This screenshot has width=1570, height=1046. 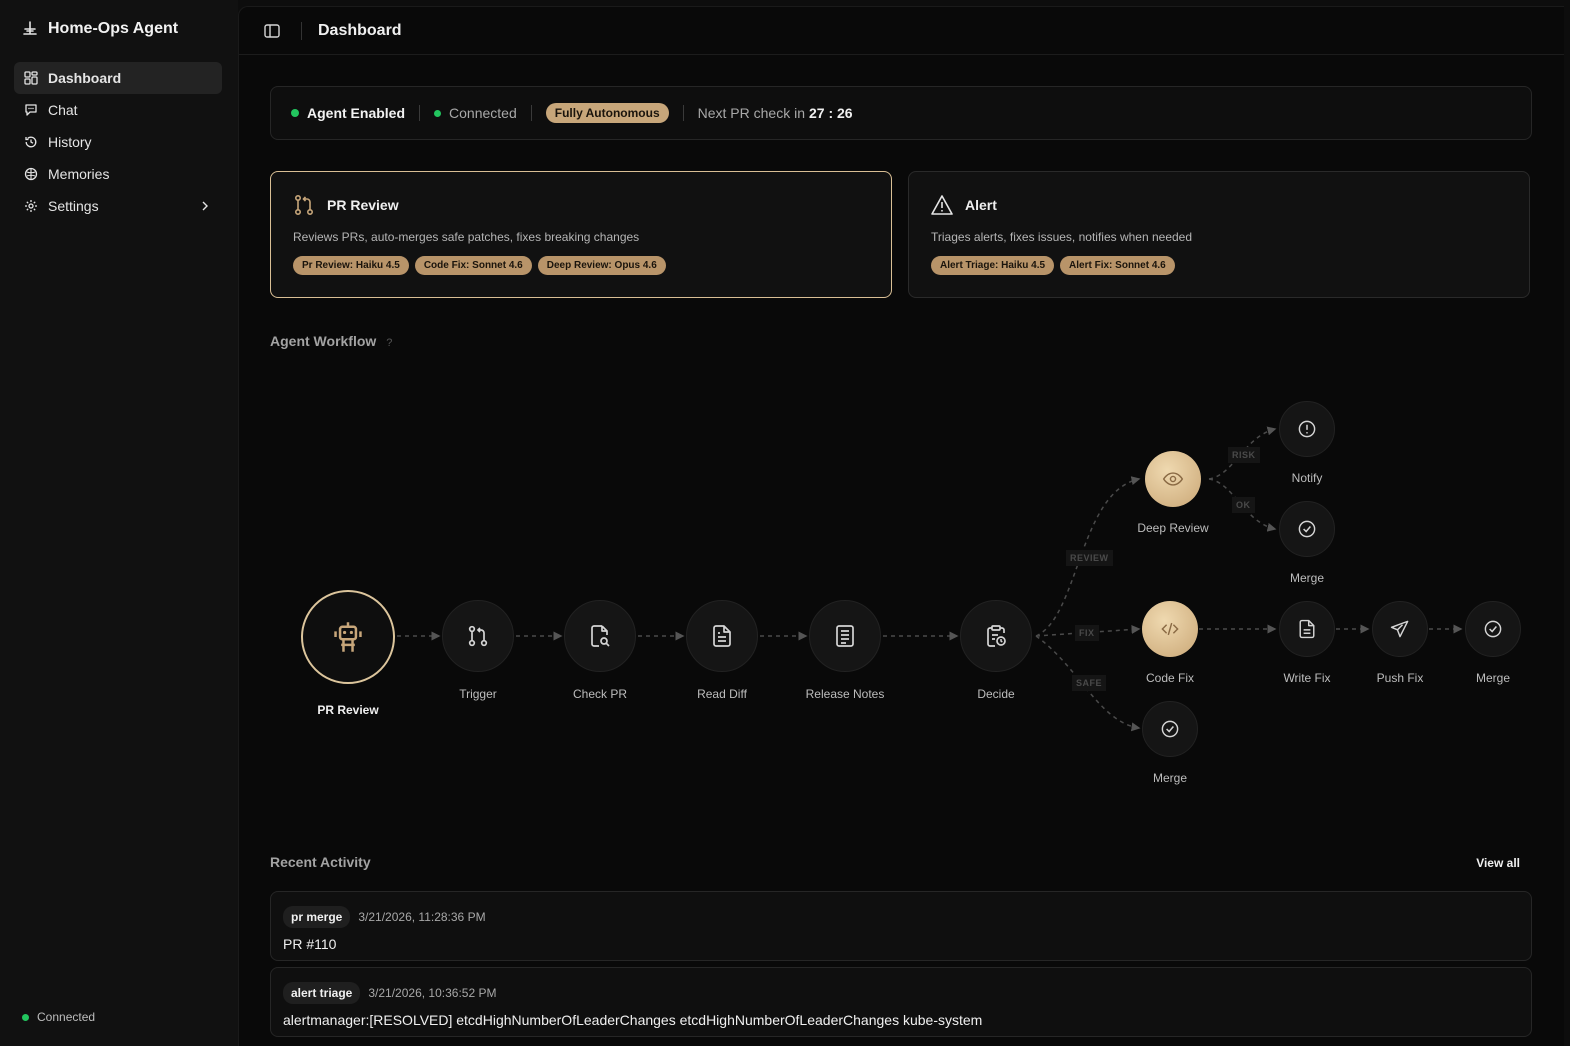 I want to click on workflow-node-trigger, so click(x=478, y=636).